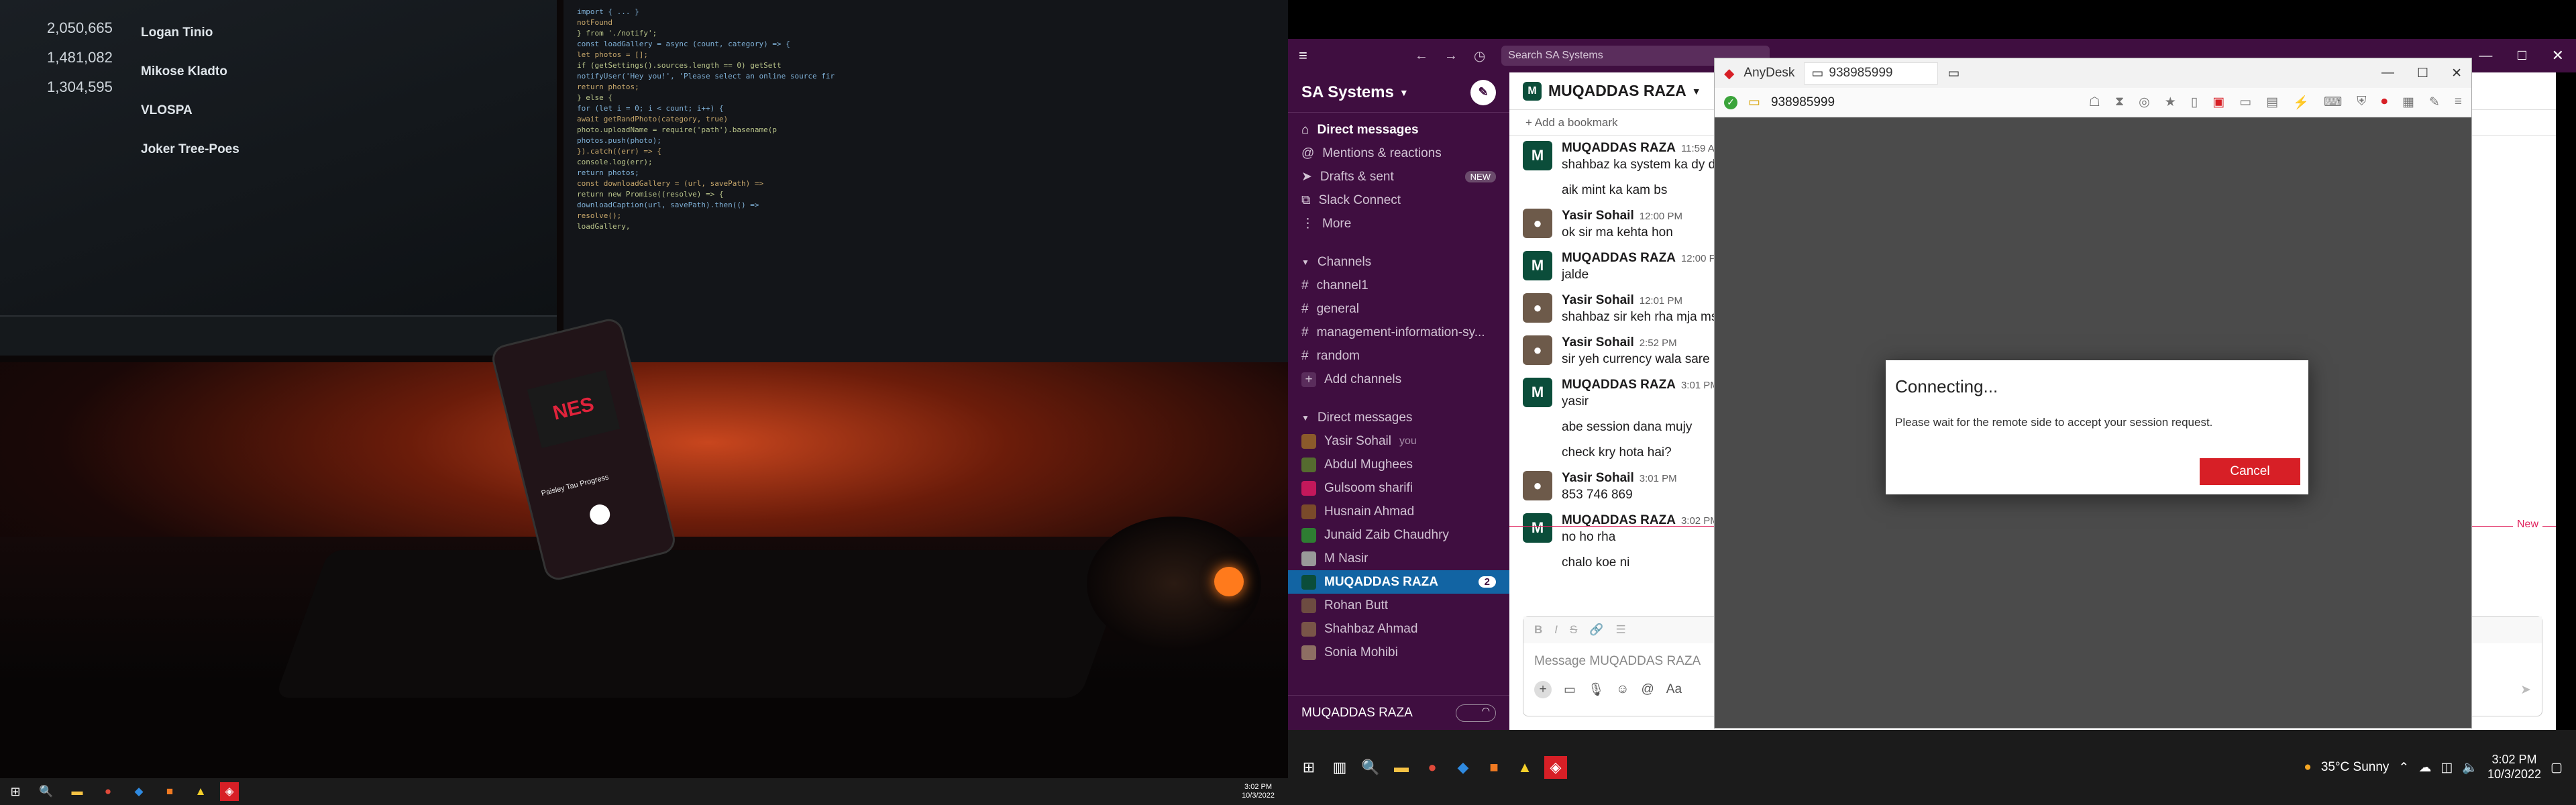 The height and width of the screenshot is (805, 2576). Describe the element at coordinates (1398, 511) in the screenshot. I see `dm-item: Husnain Ahmad` at that location.